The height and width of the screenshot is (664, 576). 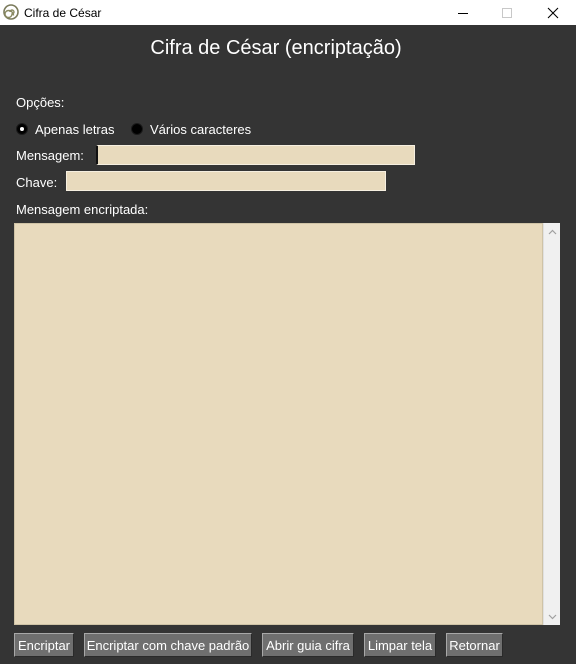 What do you see at coordinates (44, 645) in the screenshot?
I see `encrypt-button: Encriptar` at bounding box center [44, 645].